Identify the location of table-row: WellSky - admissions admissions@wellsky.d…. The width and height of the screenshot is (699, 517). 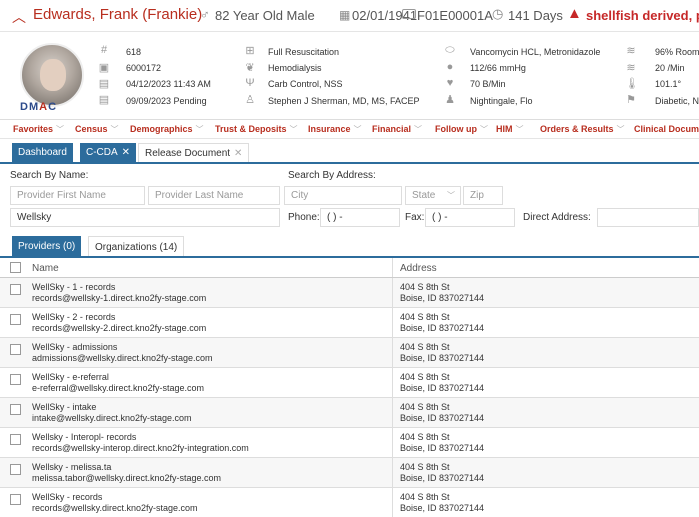
(349, 353).